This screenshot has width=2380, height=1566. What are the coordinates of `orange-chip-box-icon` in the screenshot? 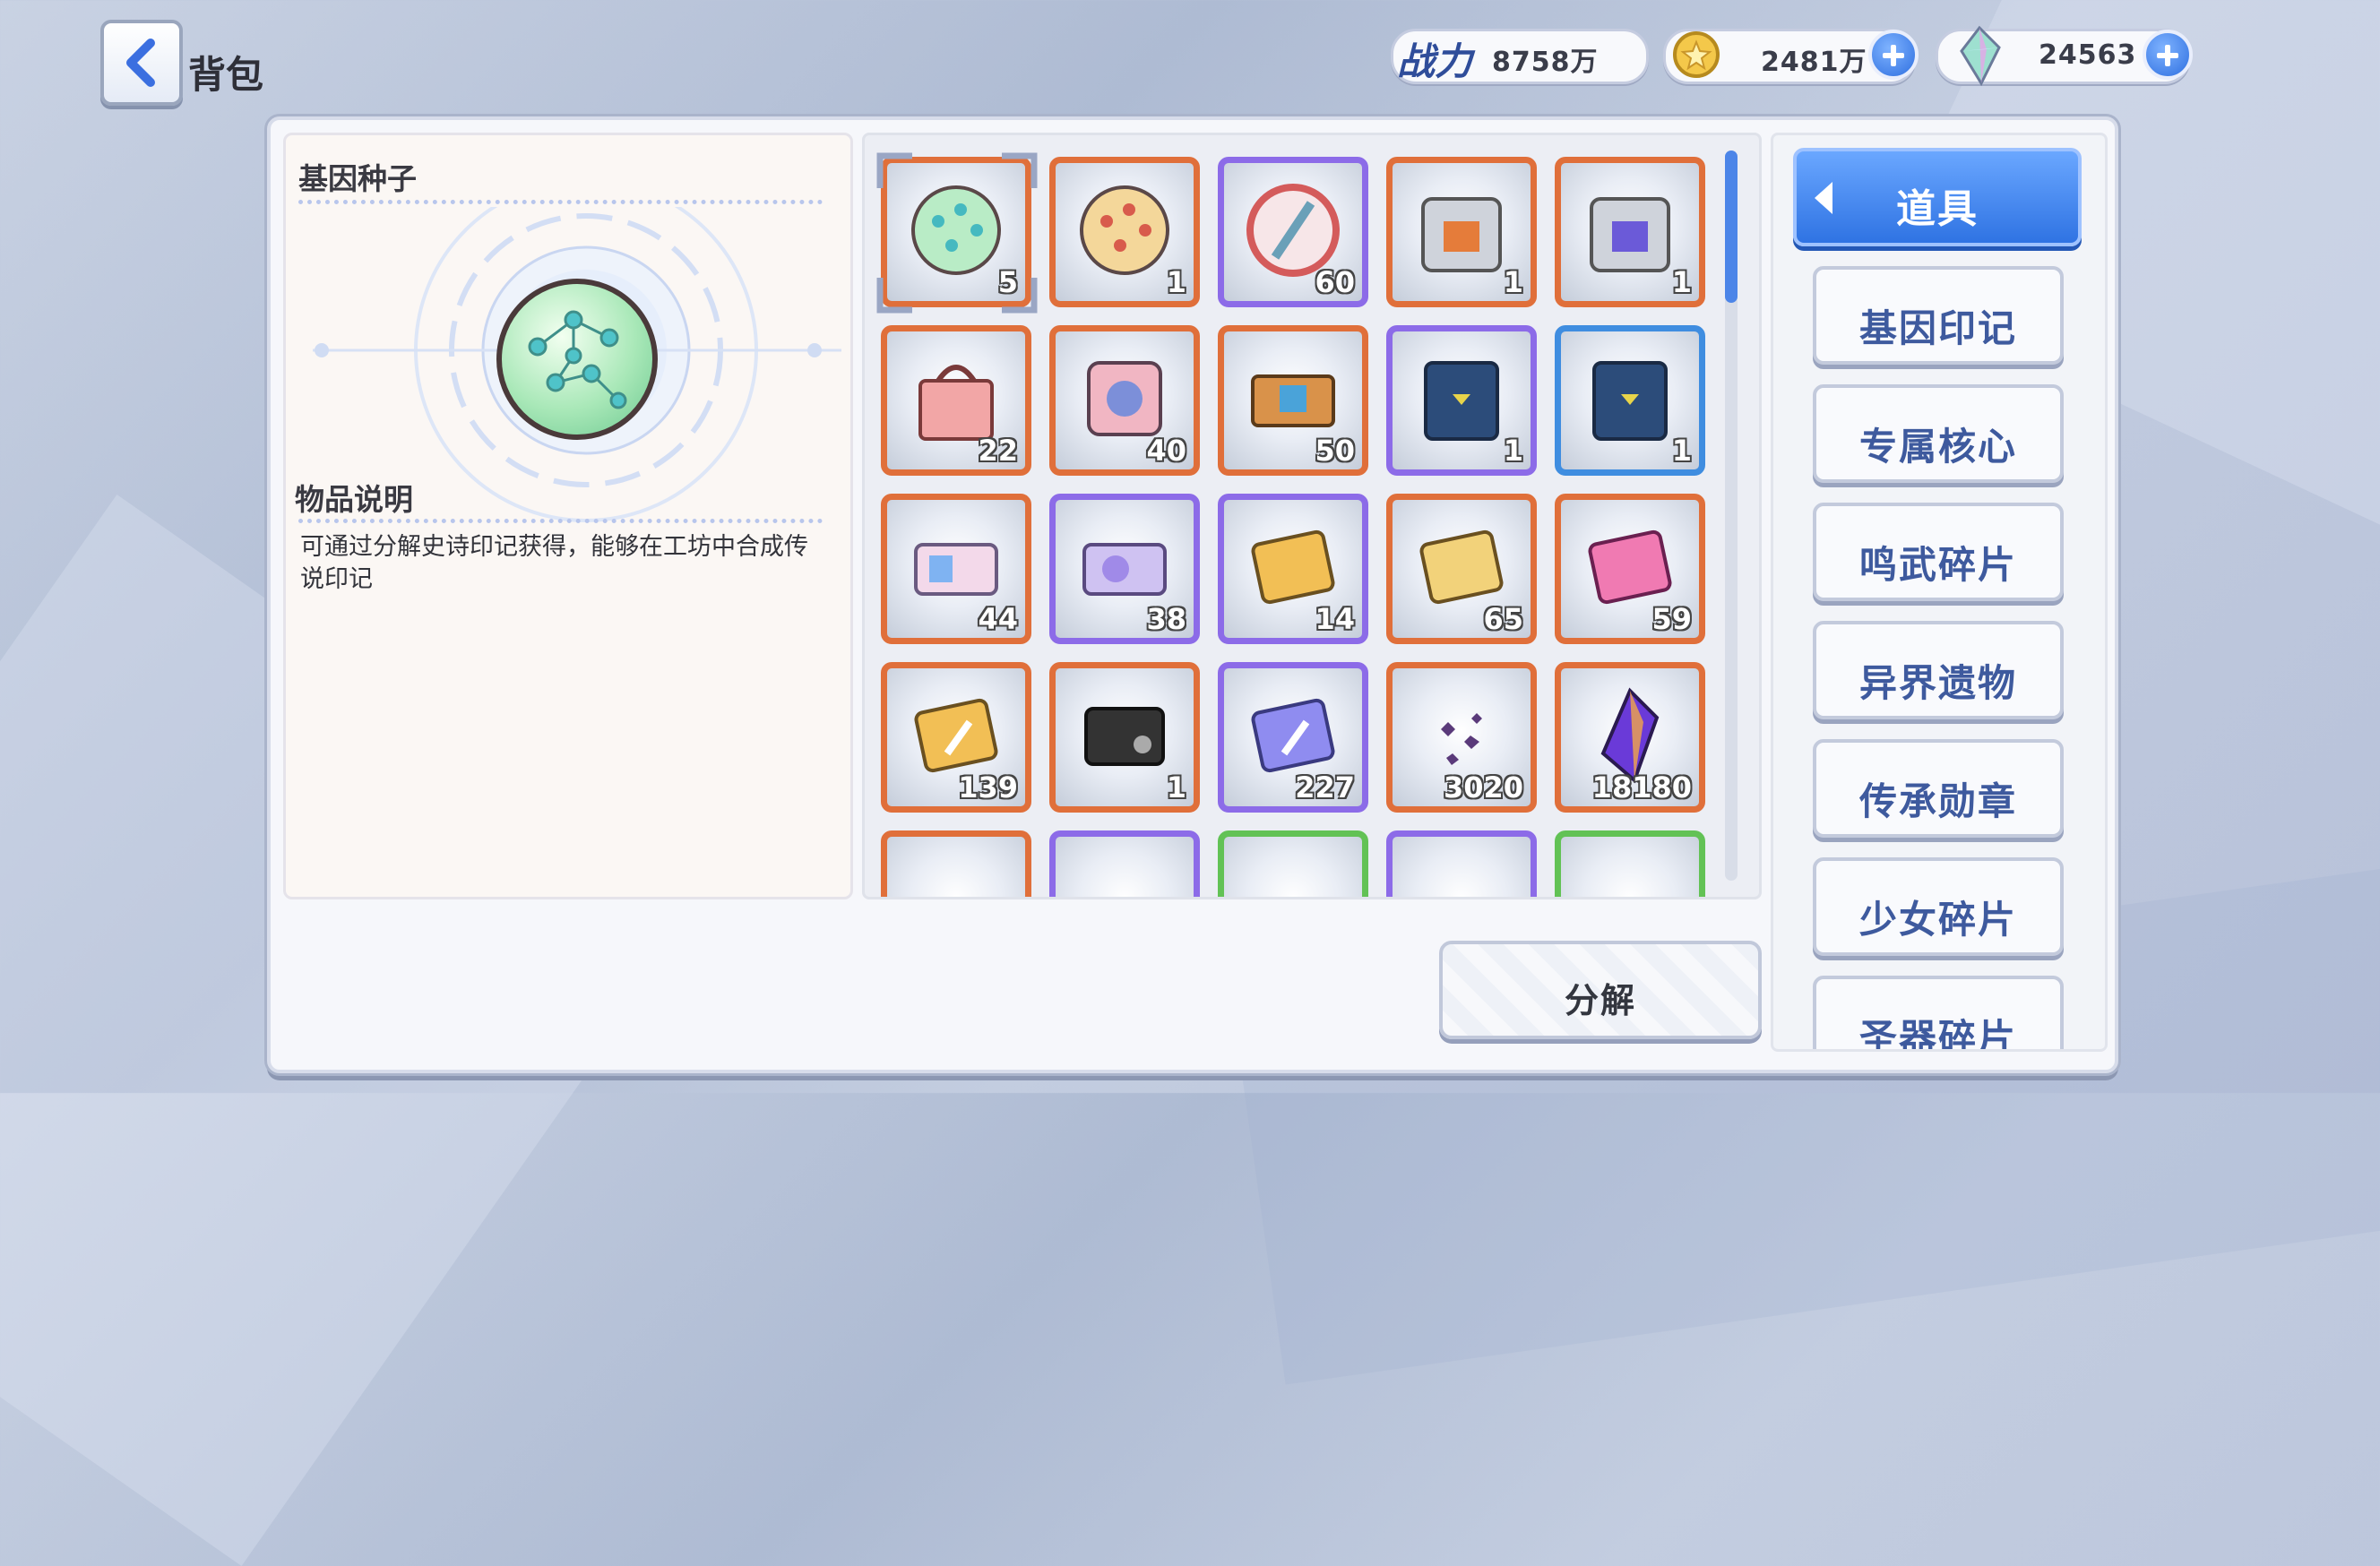 It's located at (1461, 234).